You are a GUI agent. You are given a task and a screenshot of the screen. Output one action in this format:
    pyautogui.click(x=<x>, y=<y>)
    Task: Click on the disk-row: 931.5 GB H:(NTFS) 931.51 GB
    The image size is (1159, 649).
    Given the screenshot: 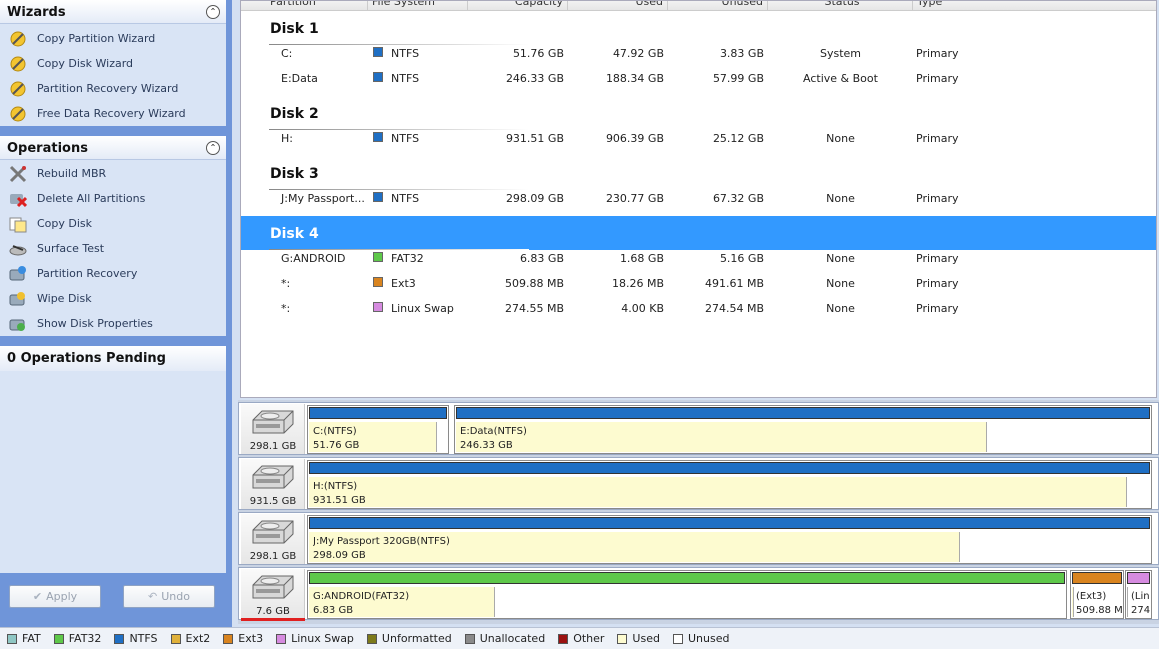 What is the action you would take?
    pyautogui.click(x=698, y=483)
    